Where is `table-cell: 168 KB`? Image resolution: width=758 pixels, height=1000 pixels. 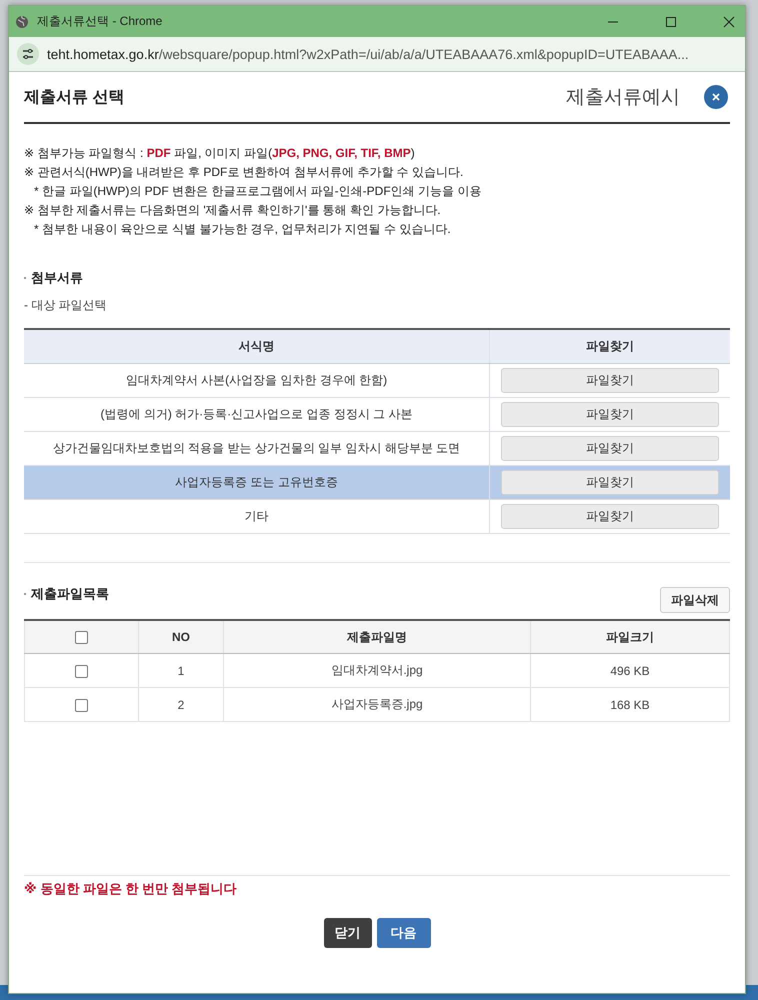 table-cell: 168 KB is located at coordinates (630, 705).